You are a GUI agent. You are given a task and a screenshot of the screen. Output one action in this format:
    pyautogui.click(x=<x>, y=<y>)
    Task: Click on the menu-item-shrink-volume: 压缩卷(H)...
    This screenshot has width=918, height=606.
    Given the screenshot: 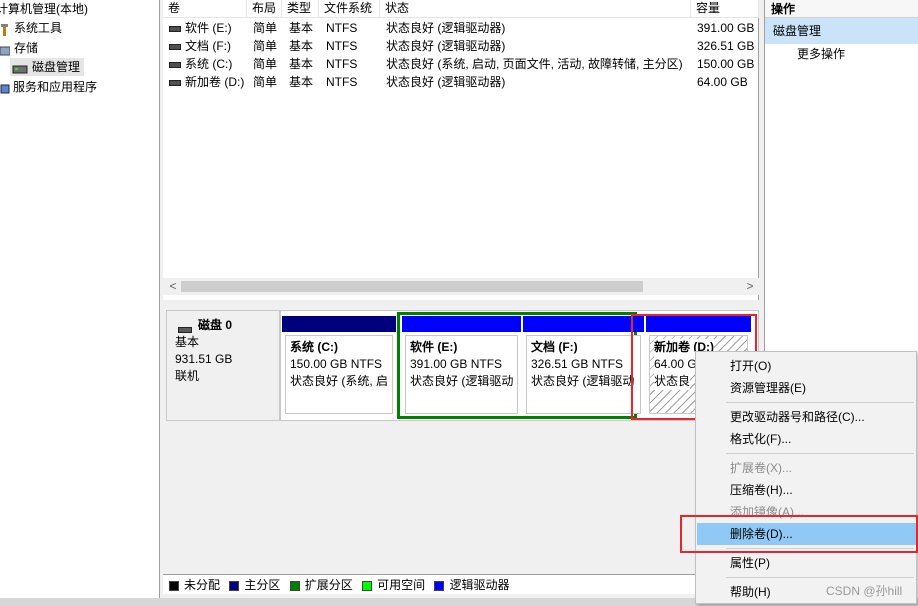 What is the action you would take?
    pyautogui.click(x=806, y=490)
    